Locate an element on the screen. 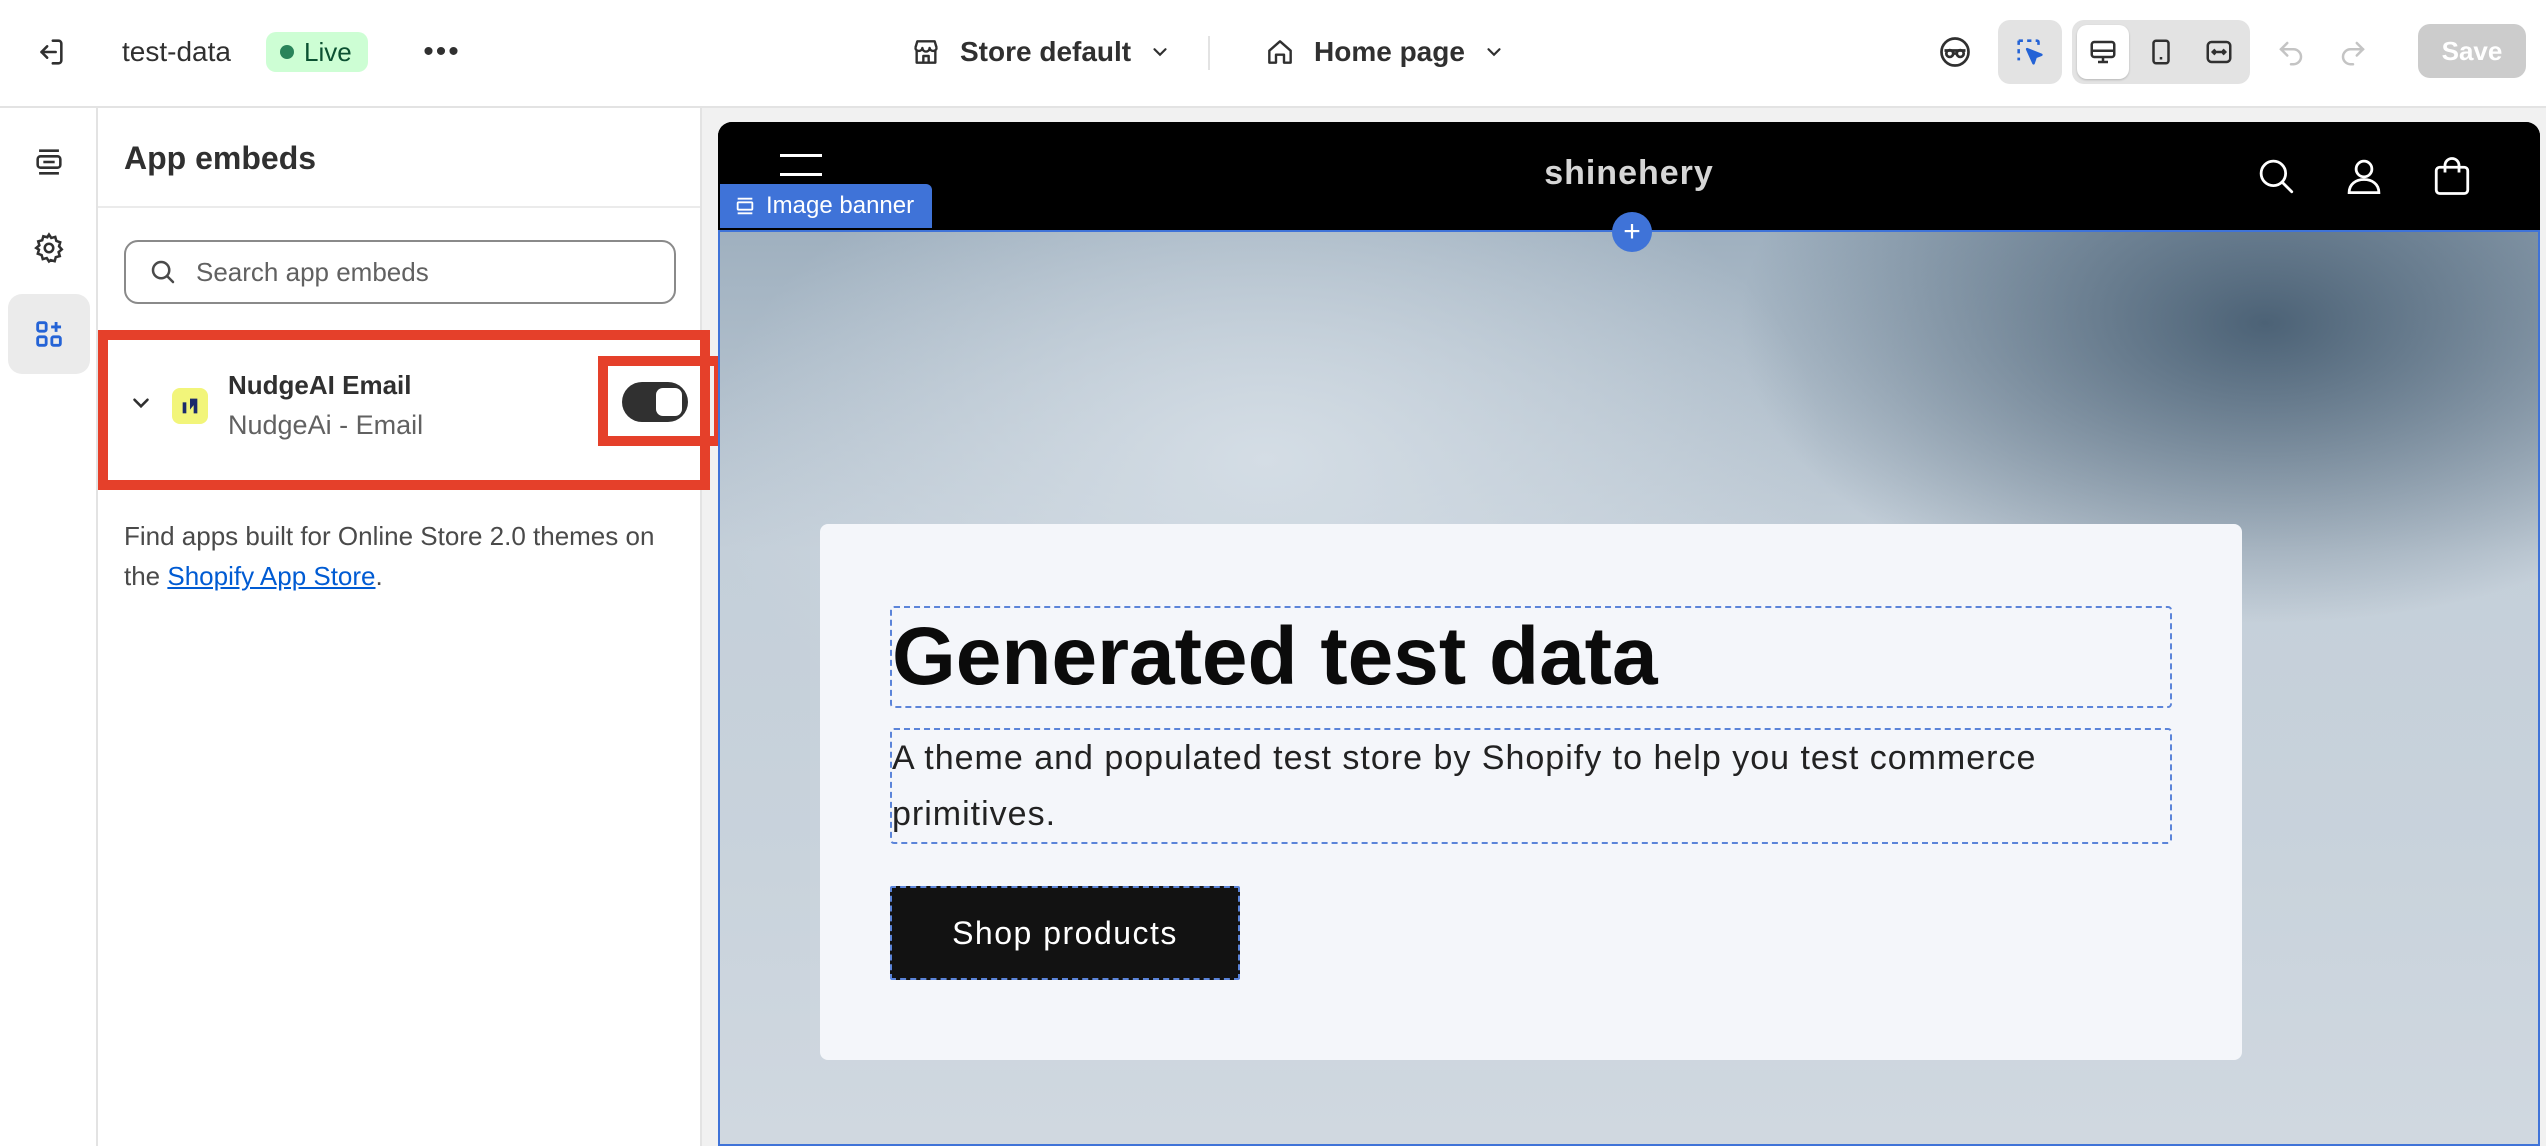  page-selector-label: Home page is located at coordinates (1389, 51).